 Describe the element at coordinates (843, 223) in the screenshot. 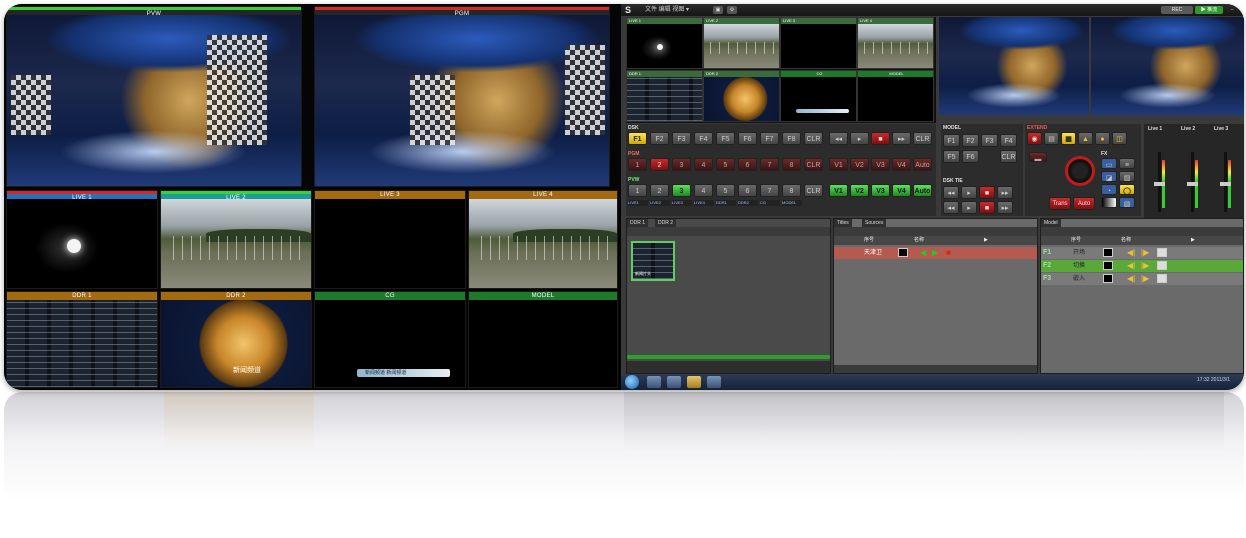

I see `cg-tab-titles: Titles` at that location.